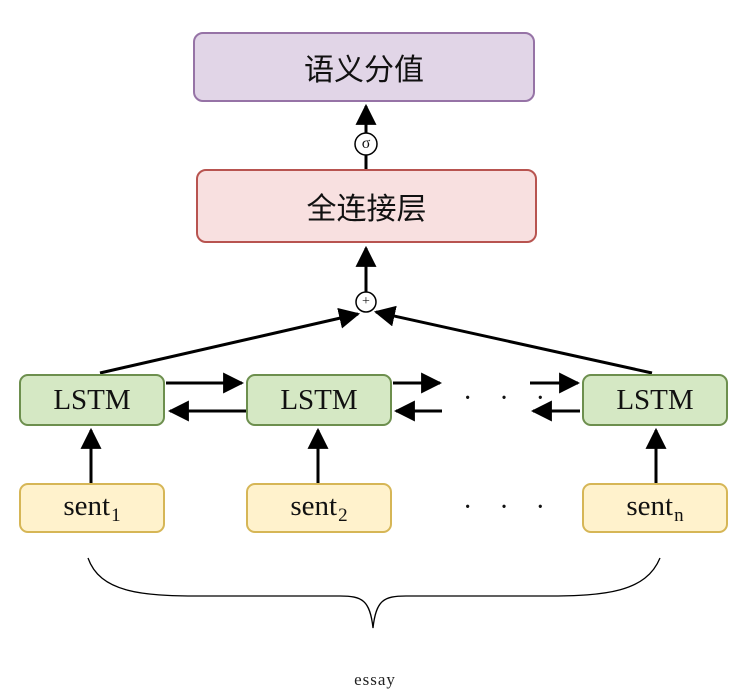 The image size is (752, 698). Describe the element at coordinates (375, 679) in the screenshot. I see `essay-label: essay` at that location.